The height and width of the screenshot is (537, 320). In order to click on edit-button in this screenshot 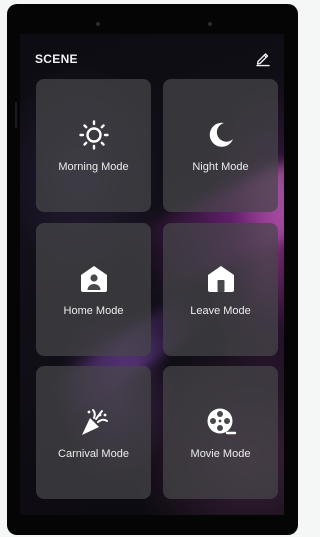, I will do `click(263, 58)`.